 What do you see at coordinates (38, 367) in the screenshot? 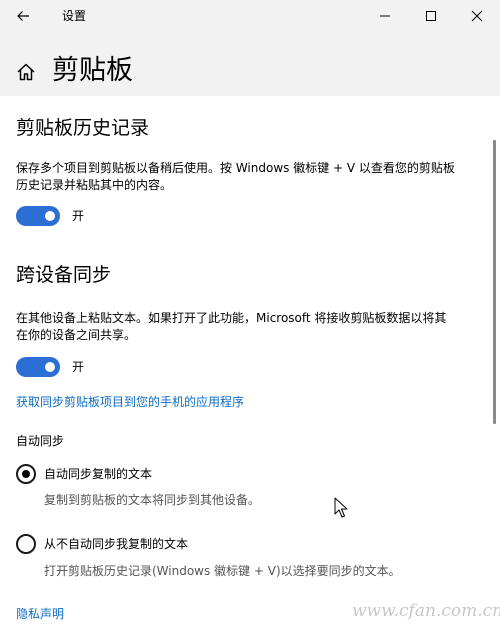
I see `sync-toggle` at bounding box center [38, 367].